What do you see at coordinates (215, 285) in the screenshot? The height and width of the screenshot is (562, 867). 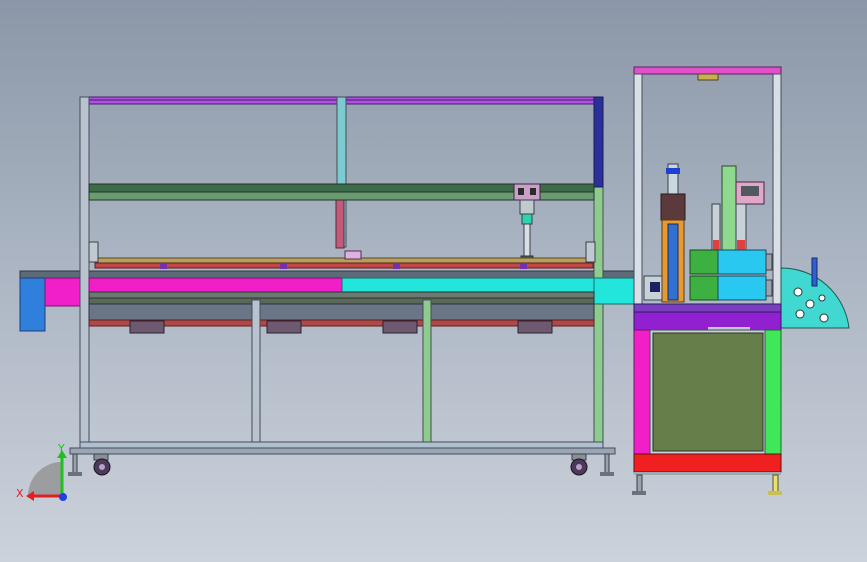 I see `conveyor-bed-magenta` at bounding box center [215, 285].